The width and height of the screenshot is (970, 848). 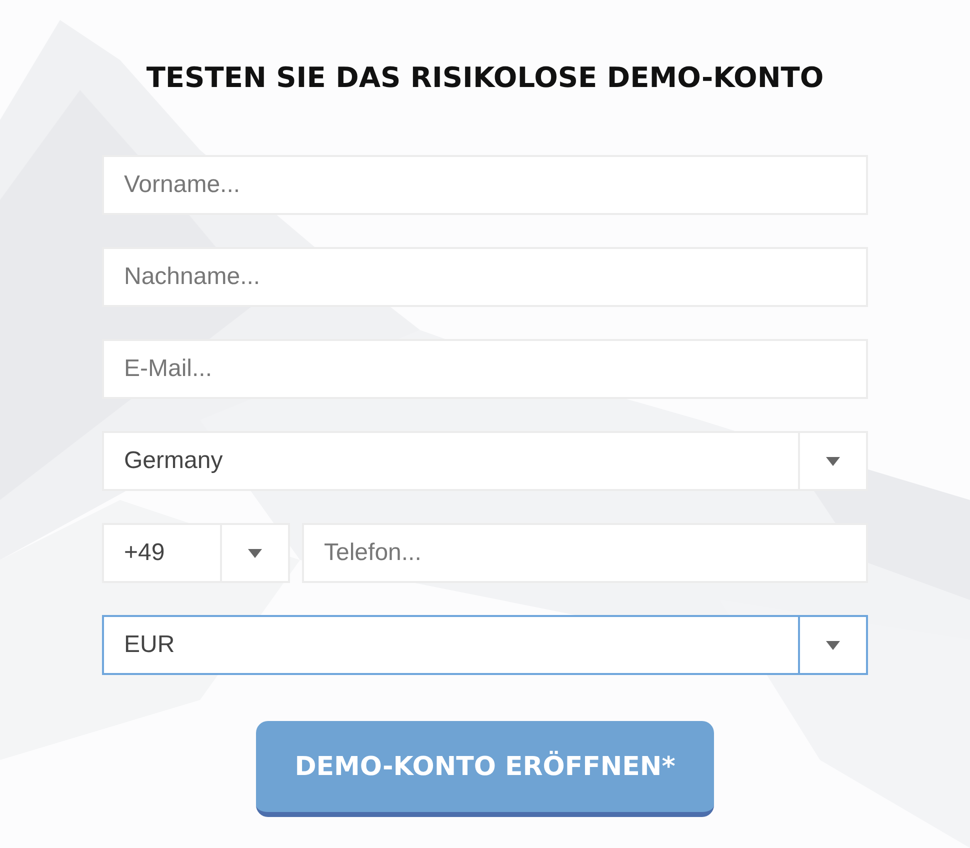 What do you see at coordinates (144, 553) in the screenshot?
I see `select-value: +49` at bounding box center [144, 553].